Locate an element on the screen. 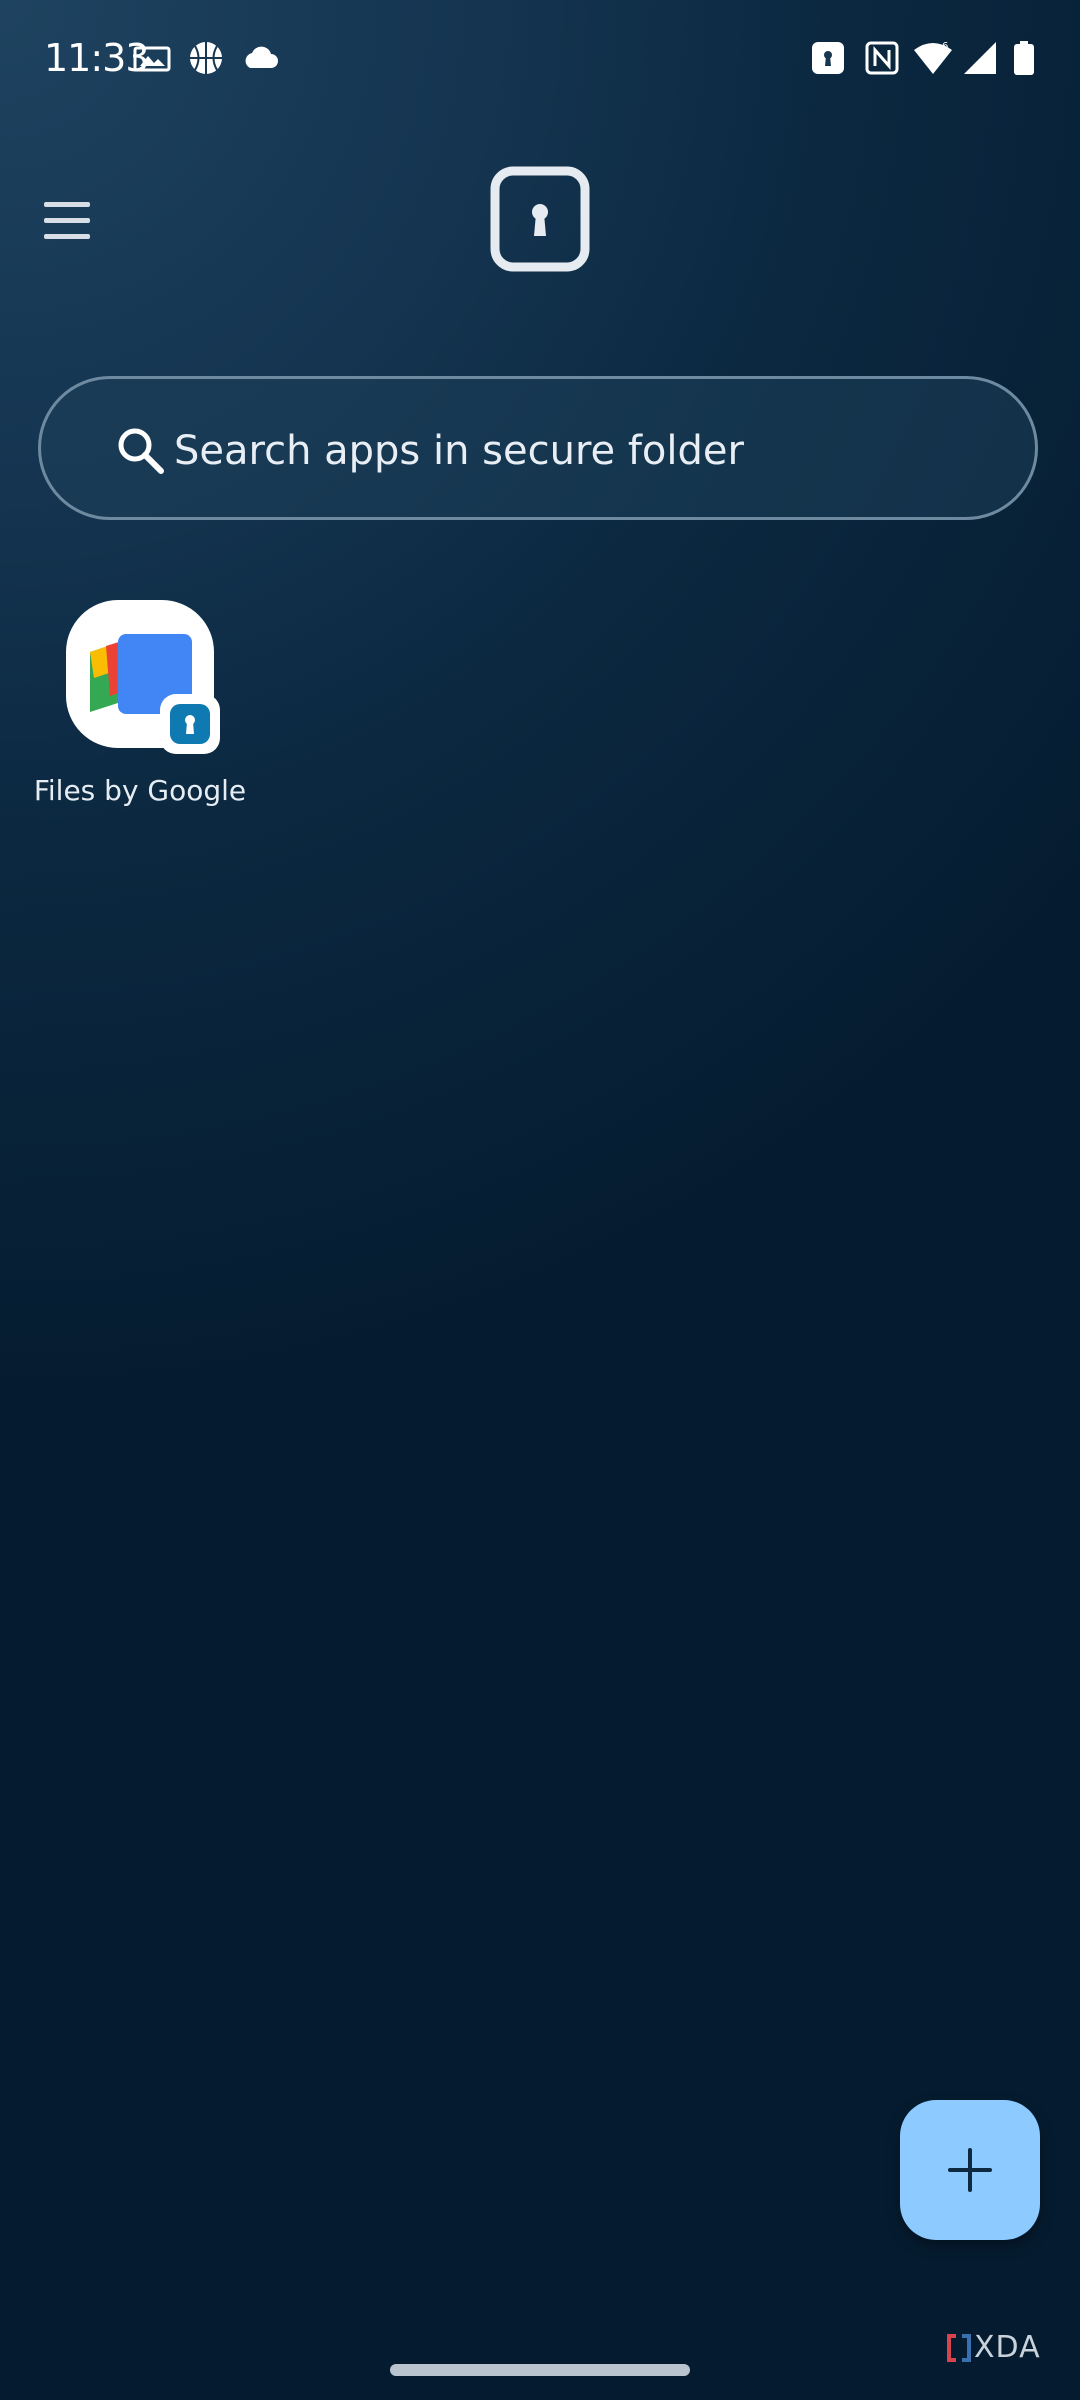  xda-logo-icon is located at coordinates (959, 2348).